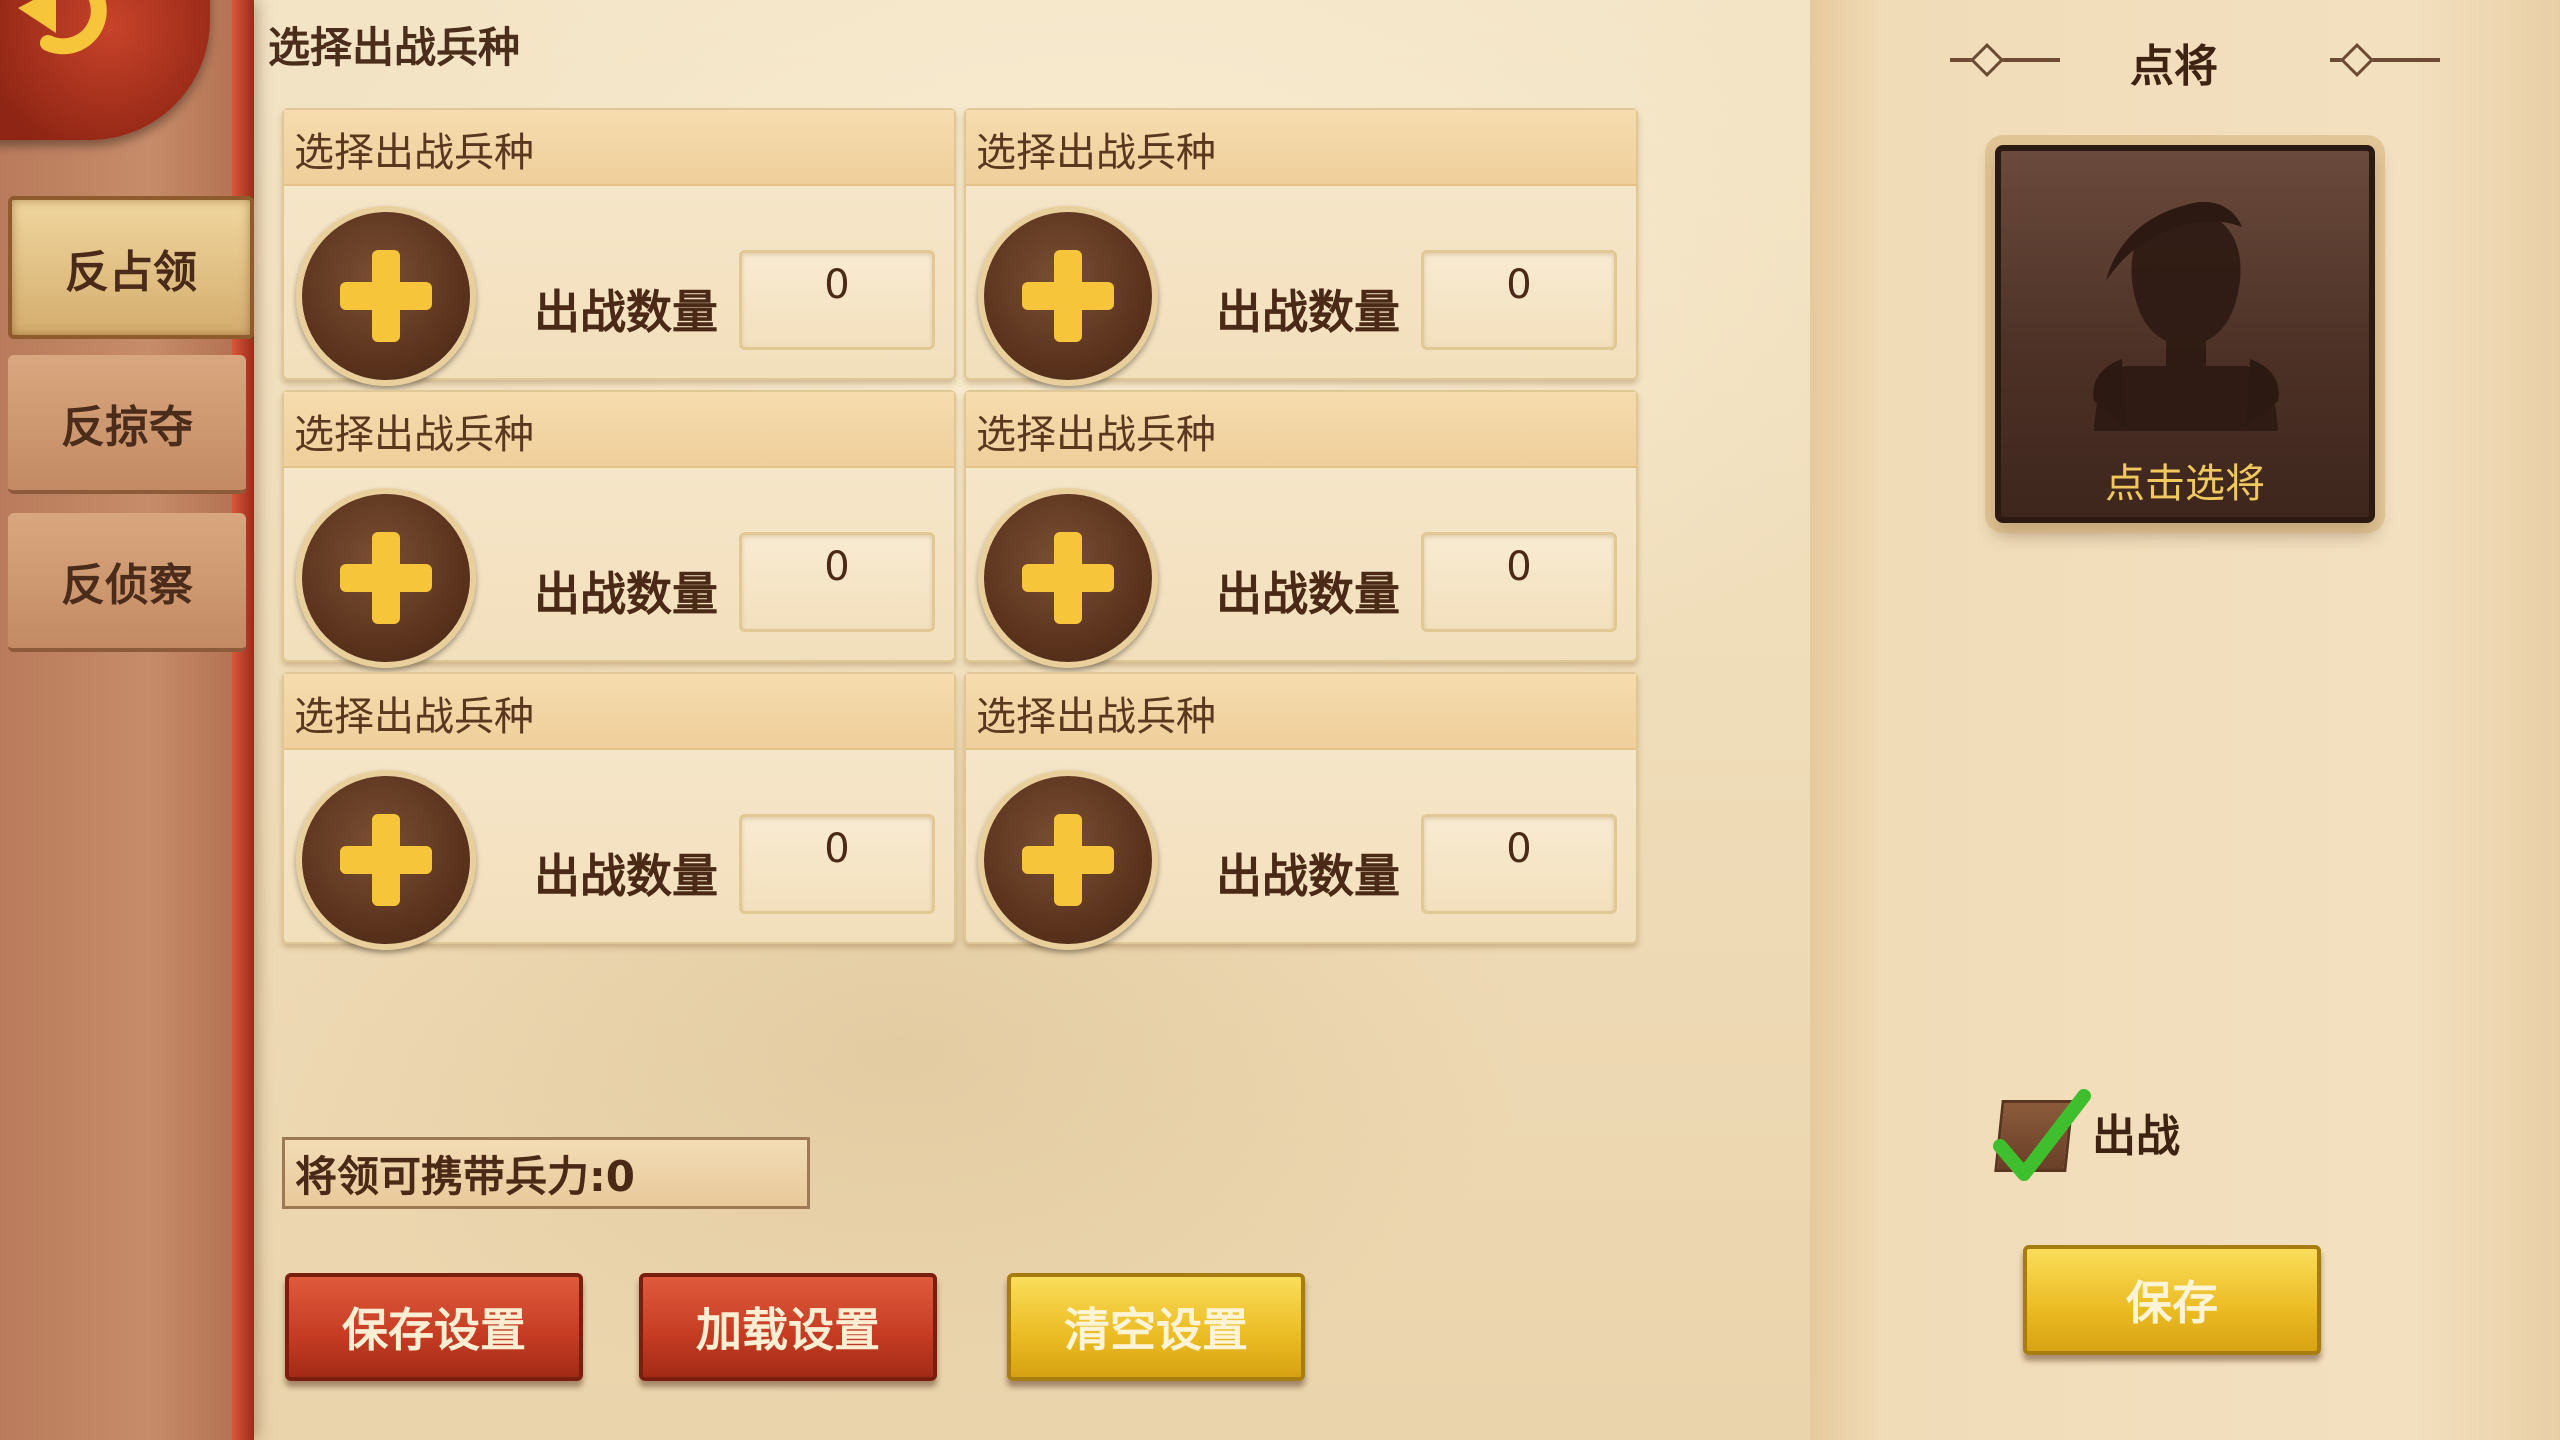  I want to click on sidebar-item-label: 反掠夺, so click(127, 427).